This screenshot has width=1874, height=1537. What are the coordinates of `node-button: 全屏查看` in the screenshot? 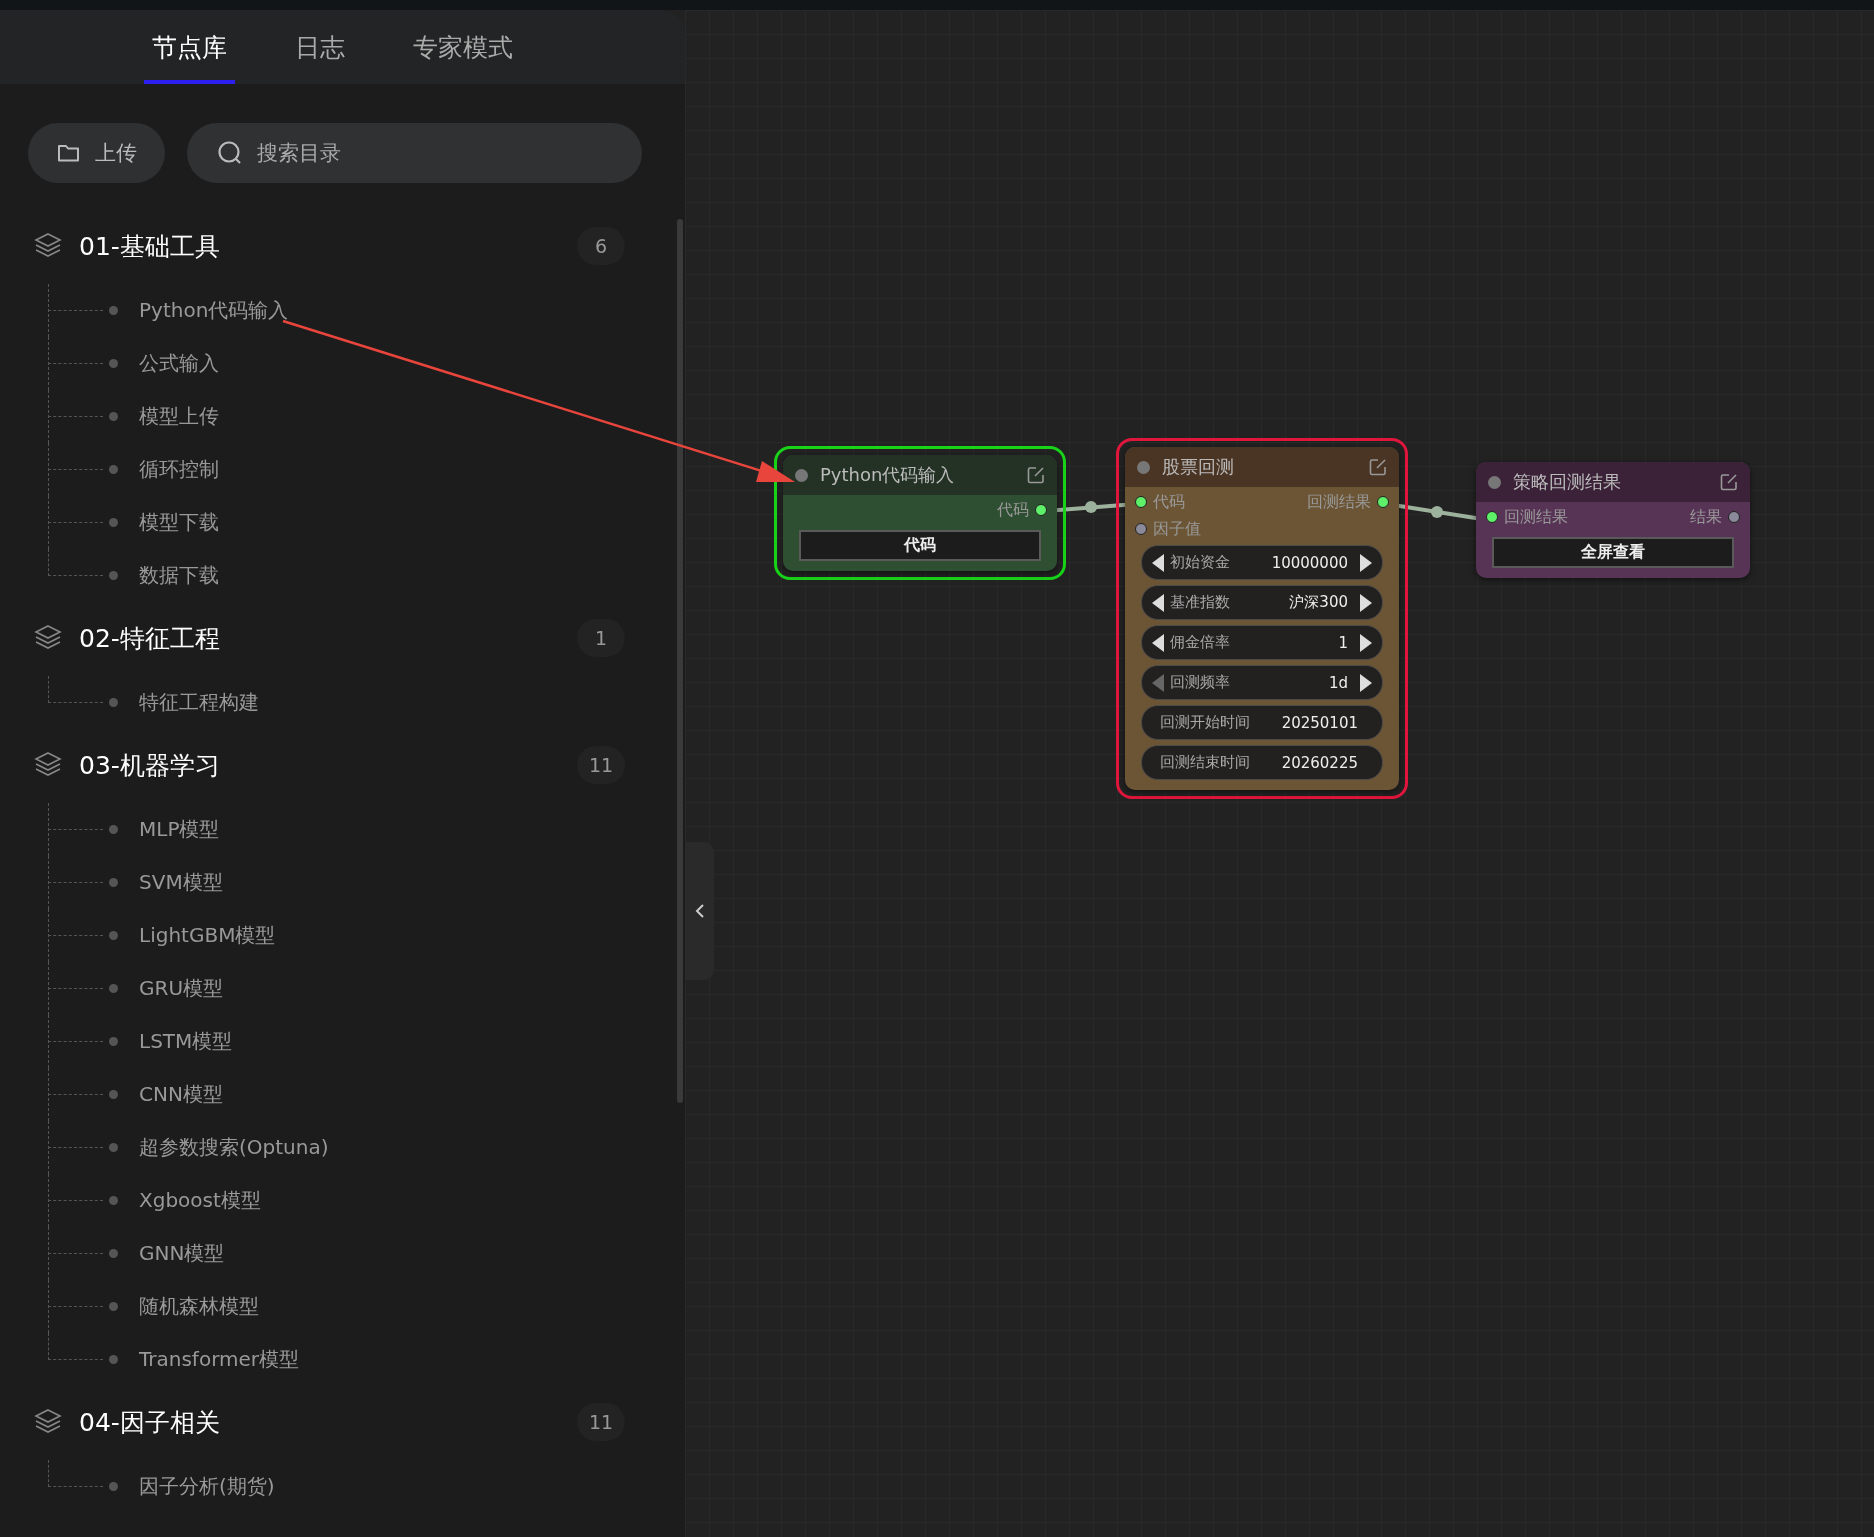 It's located at (1613, 552).